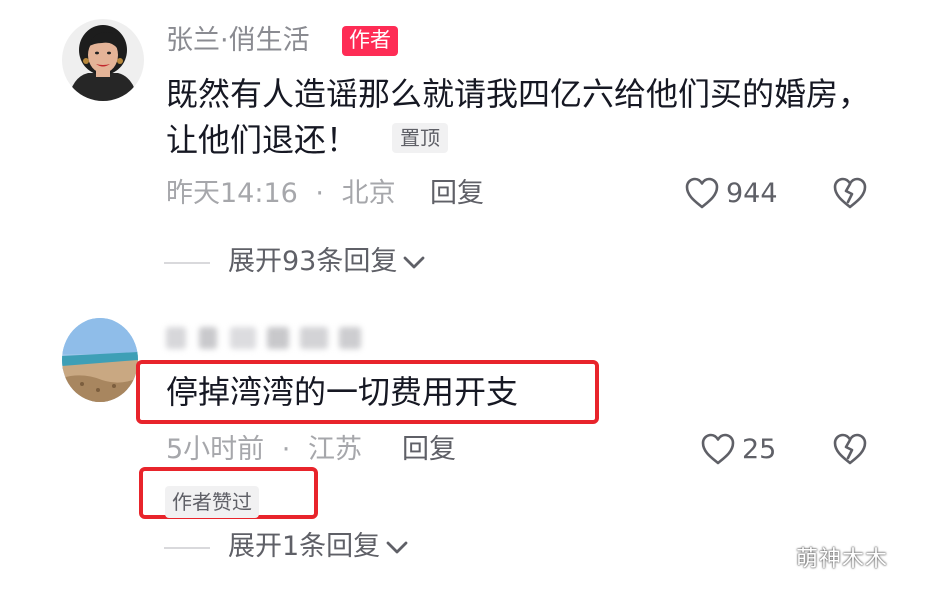 The width and height of the screenshot is (931, 589). I want to click on author-badge: 作者, so click(370, 41).